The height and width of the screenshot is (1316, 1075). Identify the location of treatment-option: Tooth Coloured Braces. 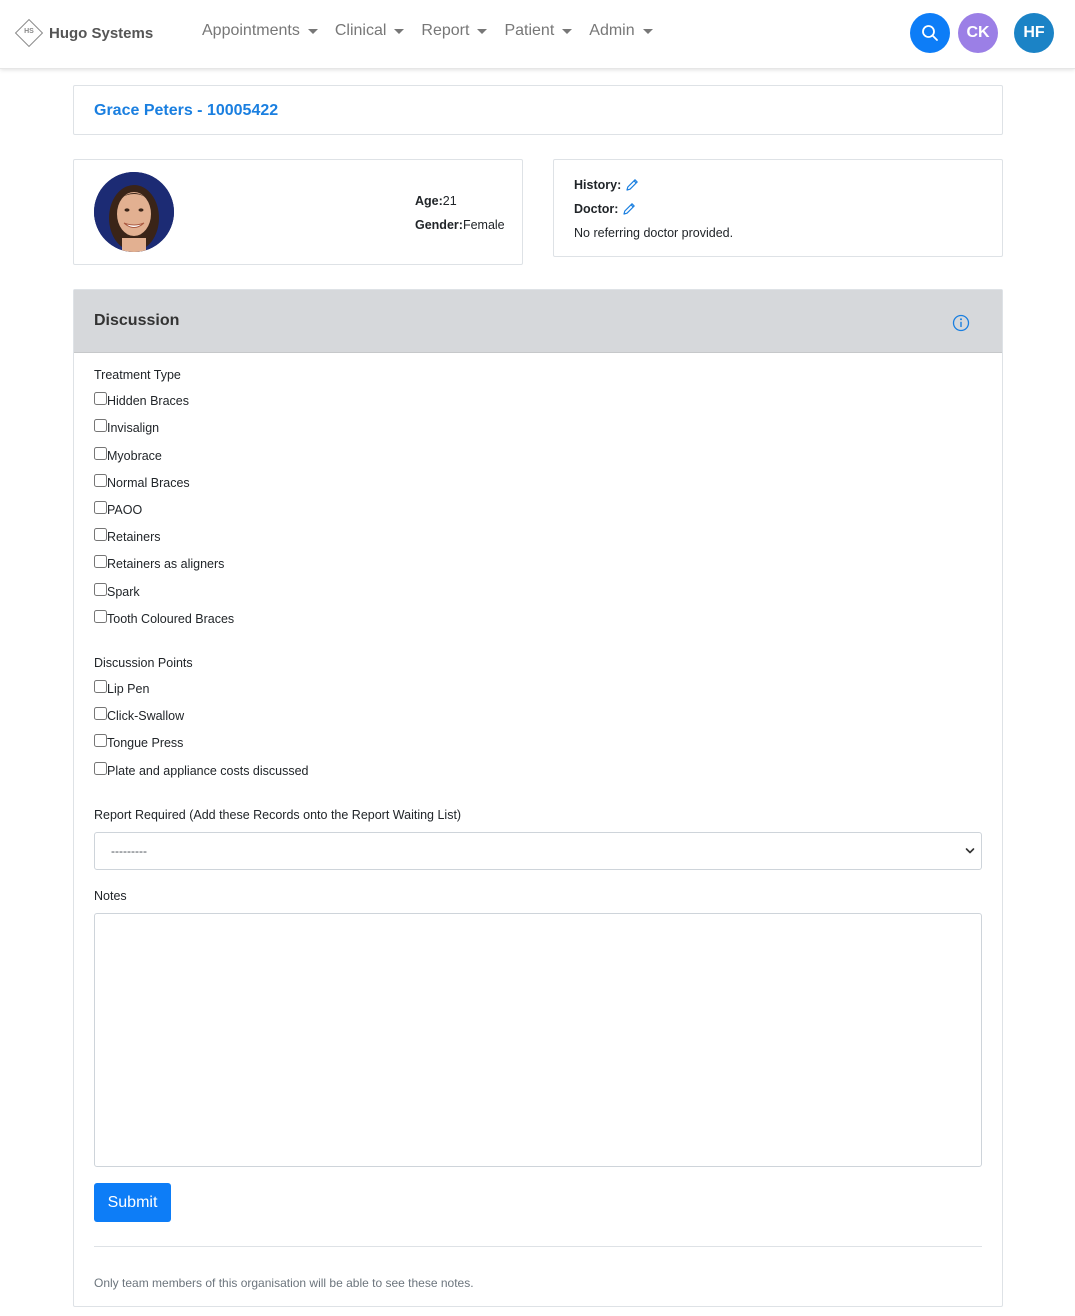
(164, 618).